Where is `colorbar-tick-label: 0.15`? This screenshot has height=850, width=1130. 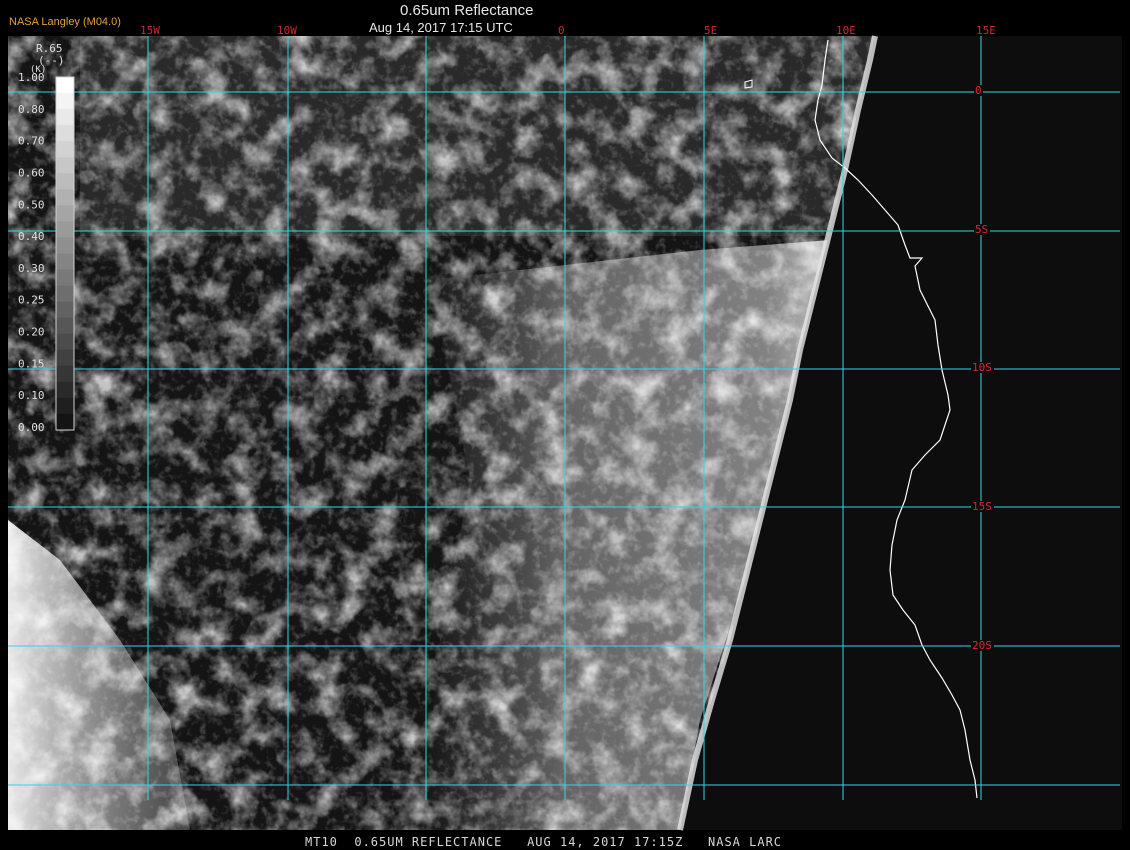
colorbar-tick-label: 0.15 is located at coordinates (31, 363).